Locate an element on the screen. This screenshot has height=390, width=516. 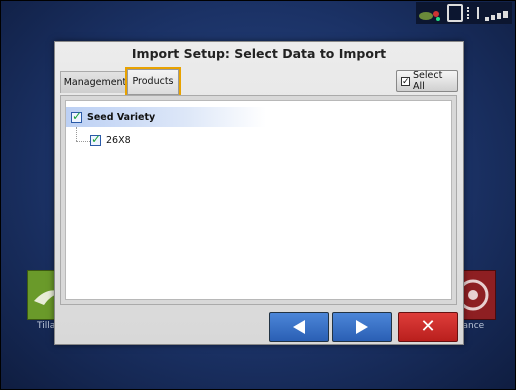
select-all-label: Select All is located at coordinates (427, 81).